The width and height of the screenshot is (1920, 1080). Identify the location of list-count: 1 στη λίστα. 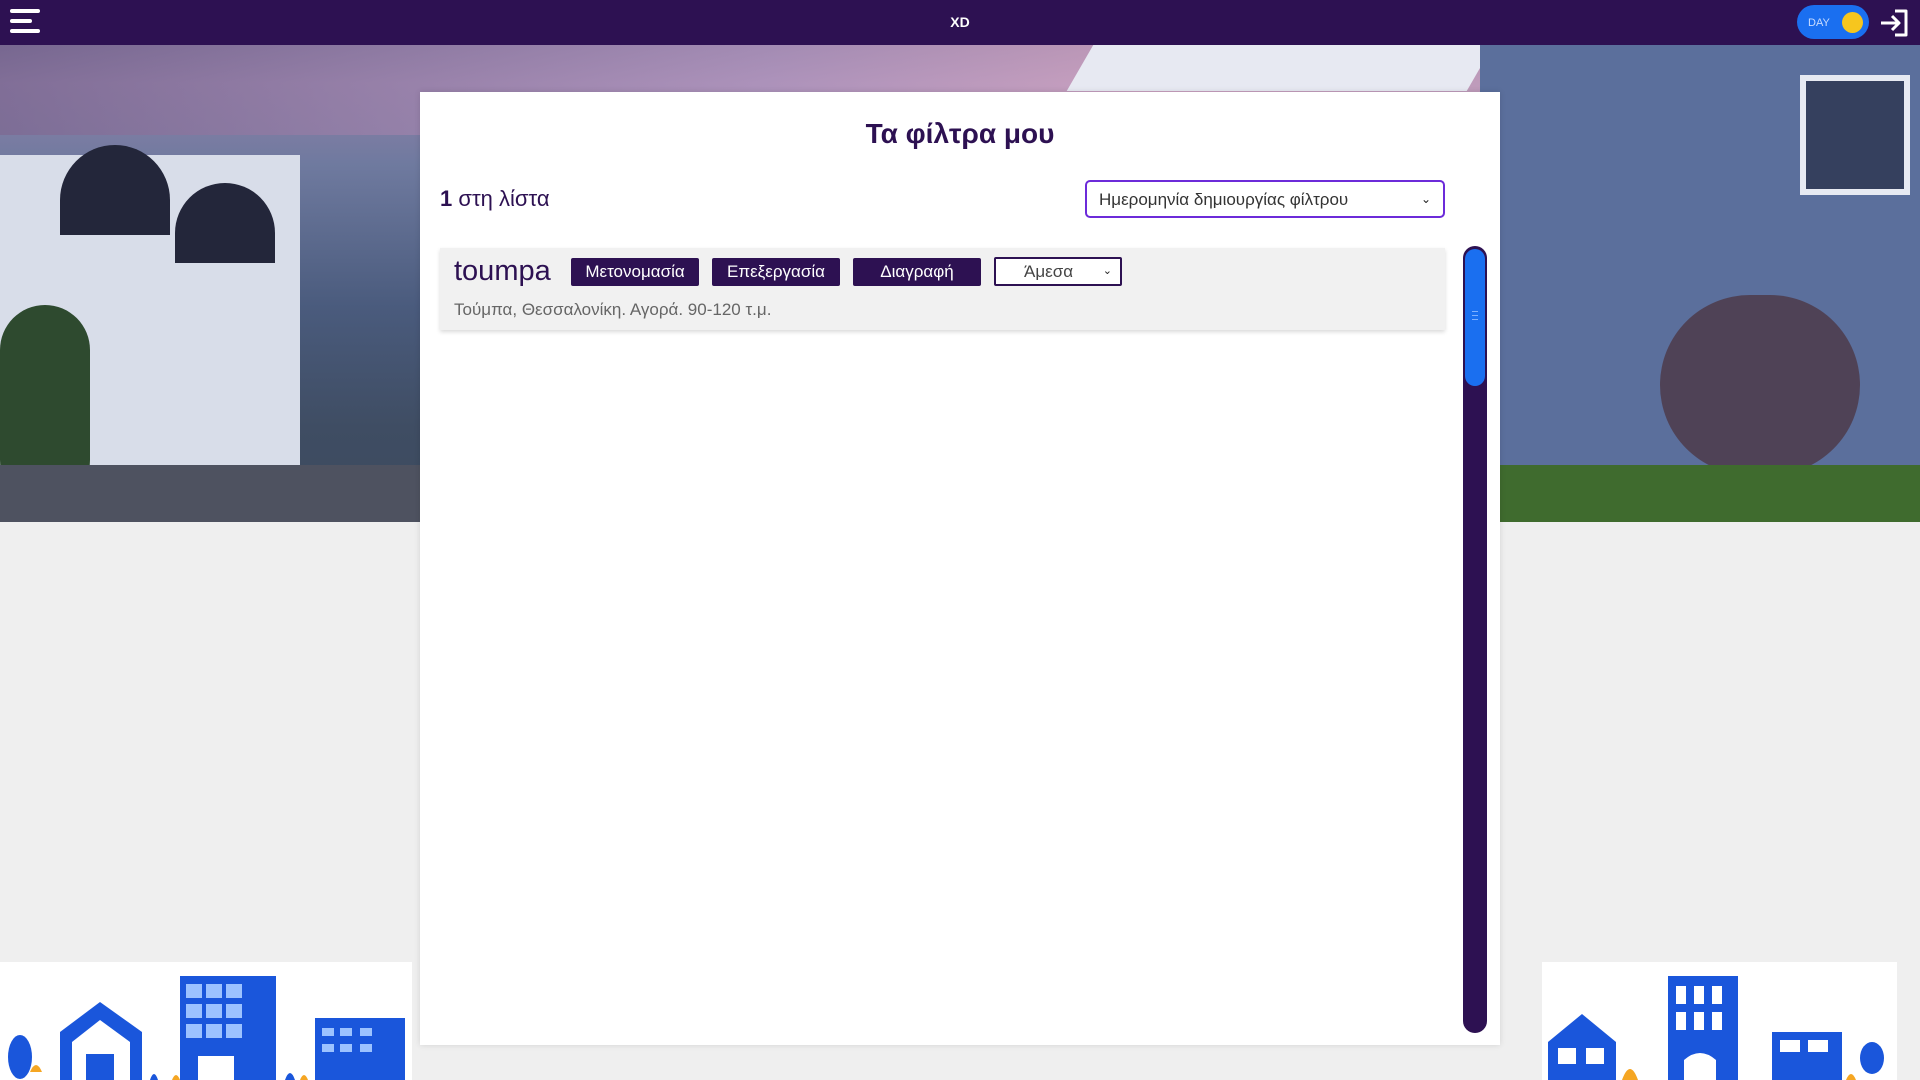
(495, 199).